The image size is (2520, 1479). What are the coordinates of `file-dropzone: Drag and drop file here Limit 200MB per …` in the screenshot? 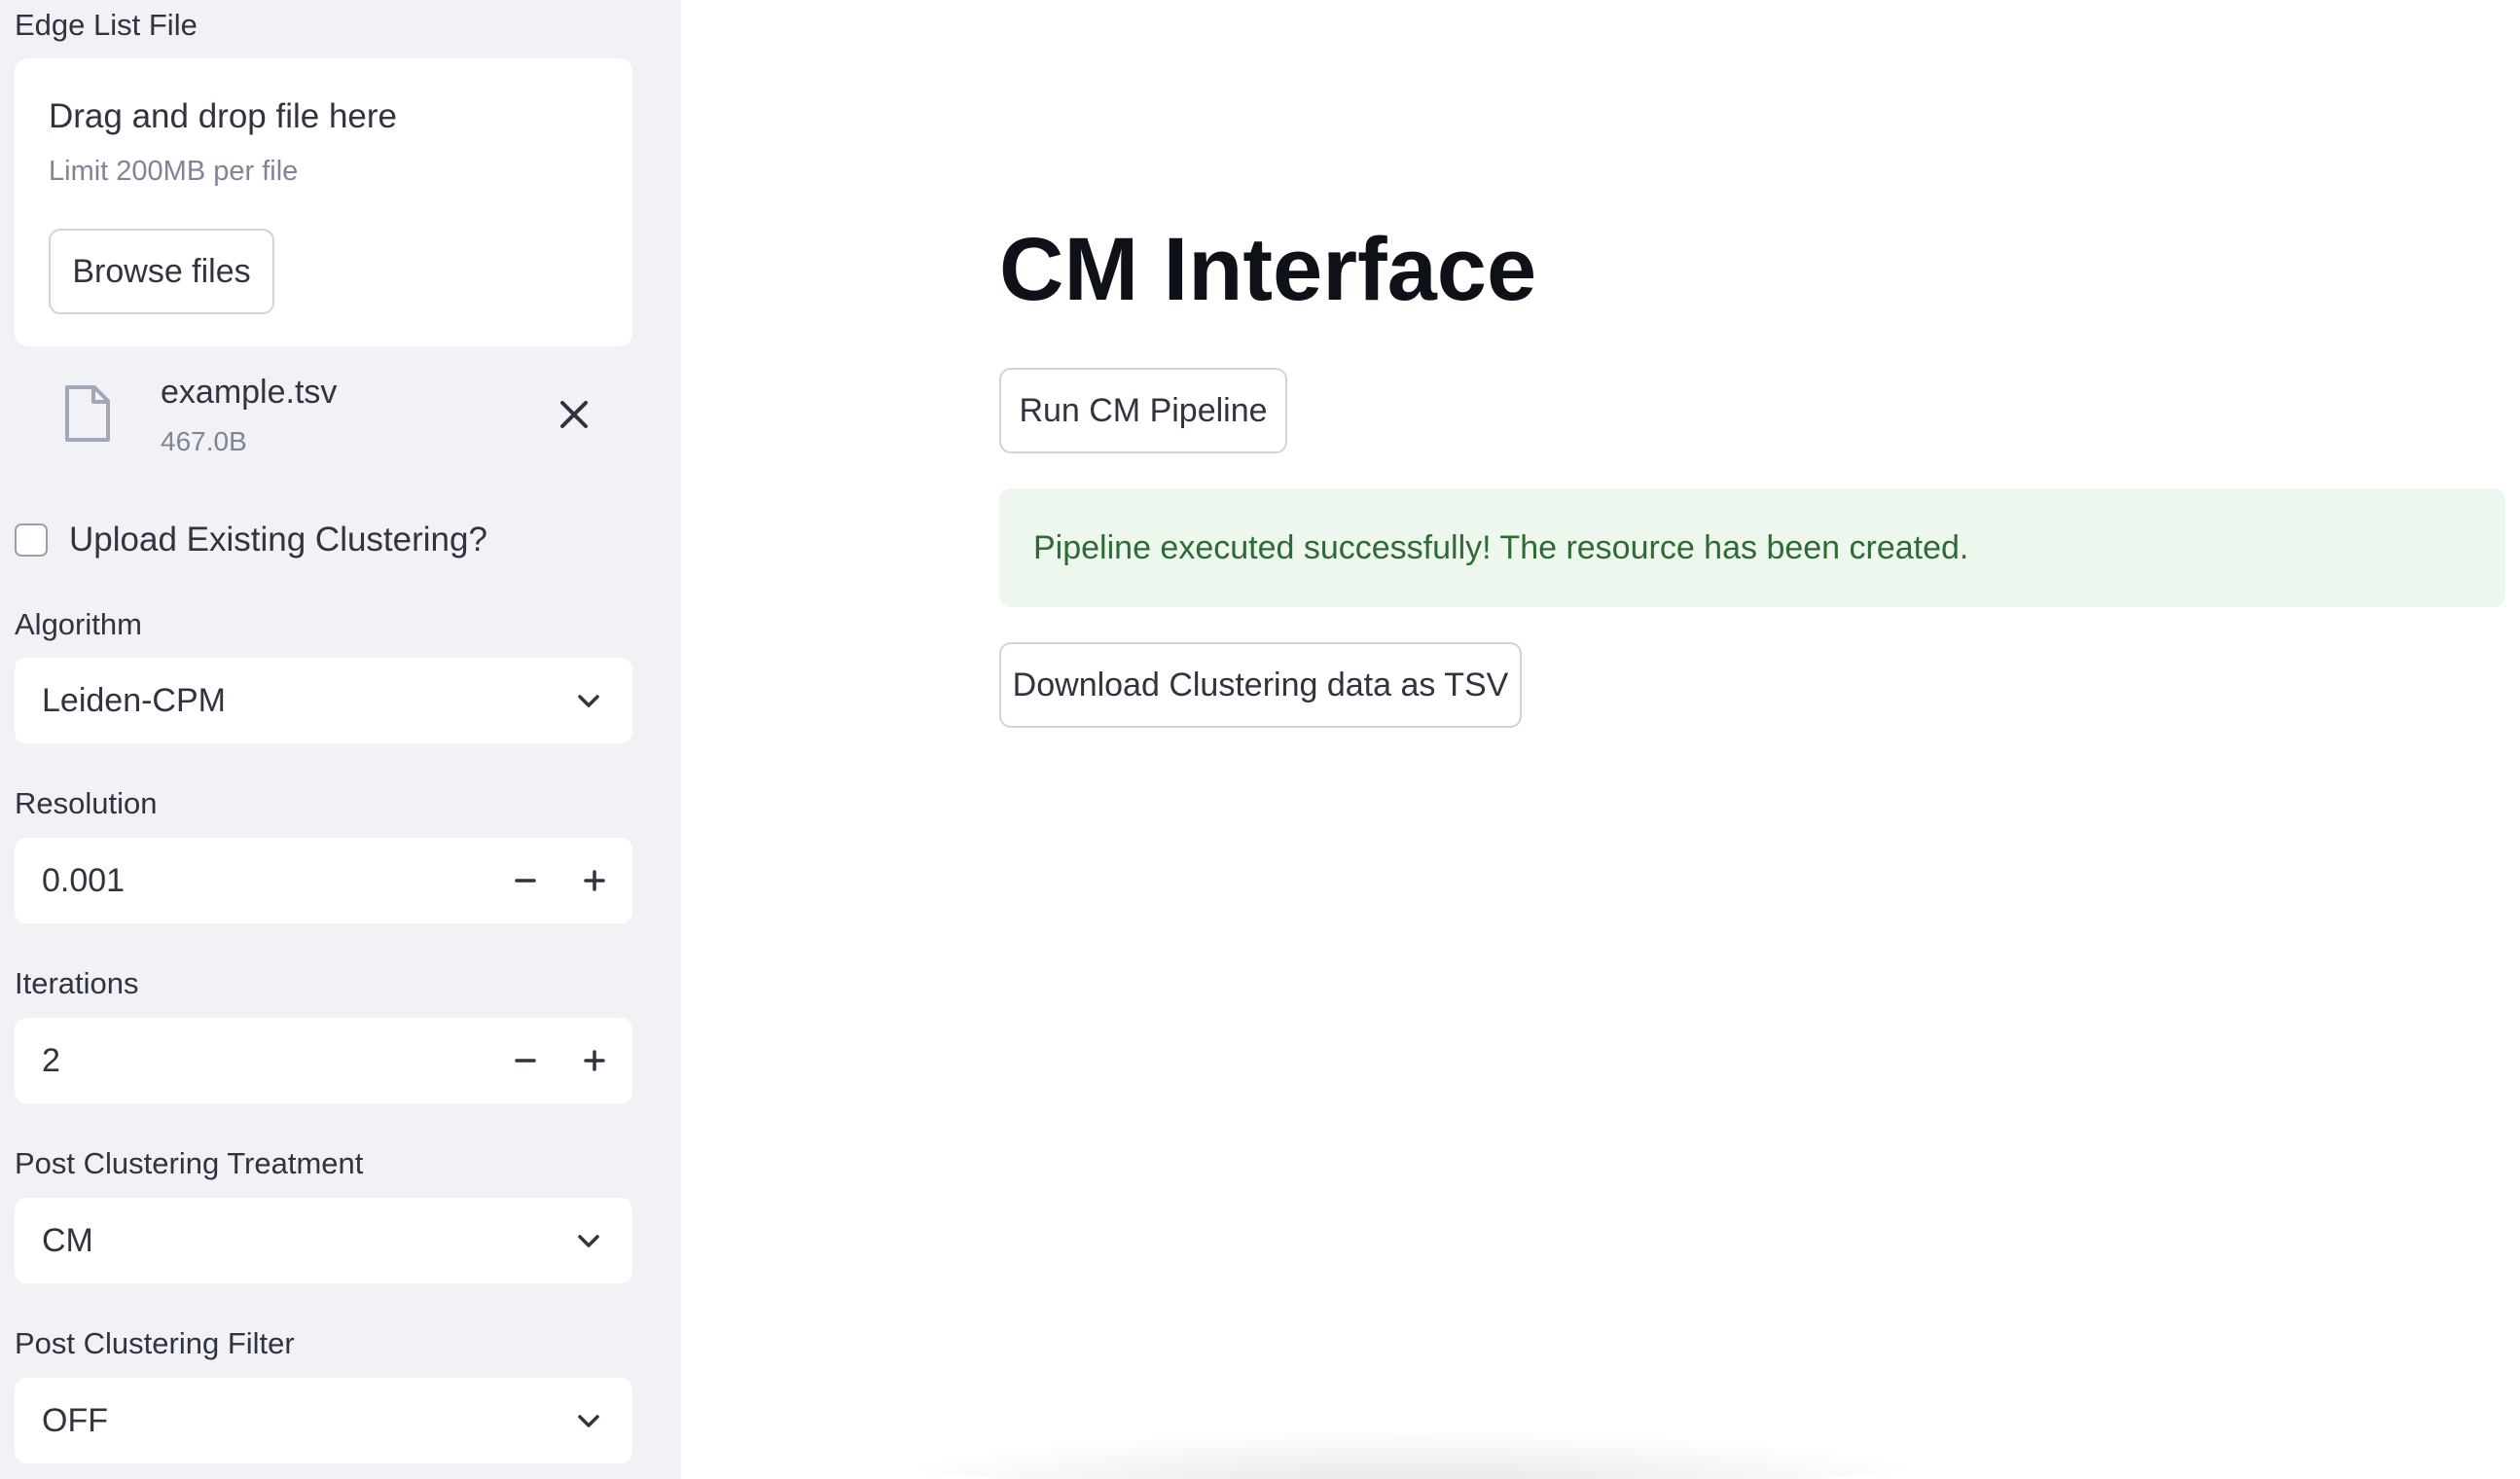 It's located at (323, 202).